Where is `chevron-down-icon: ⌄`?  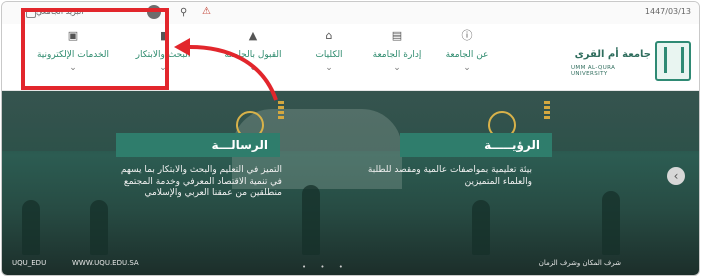
chevron-down-icon: ⌄ is located at coordinates (467, 68).